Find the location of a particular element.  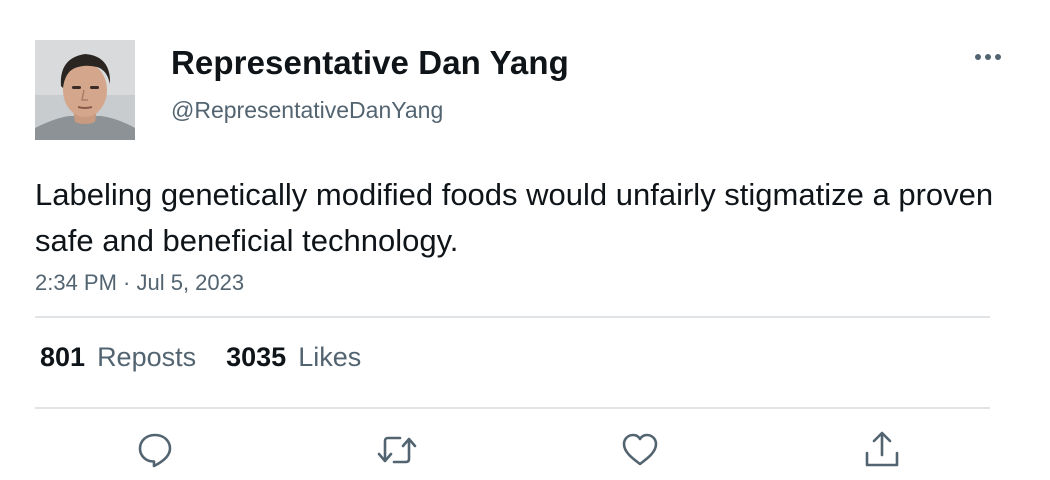

reposts-stat: 801 Reposts is located at coordinates (118, 357).